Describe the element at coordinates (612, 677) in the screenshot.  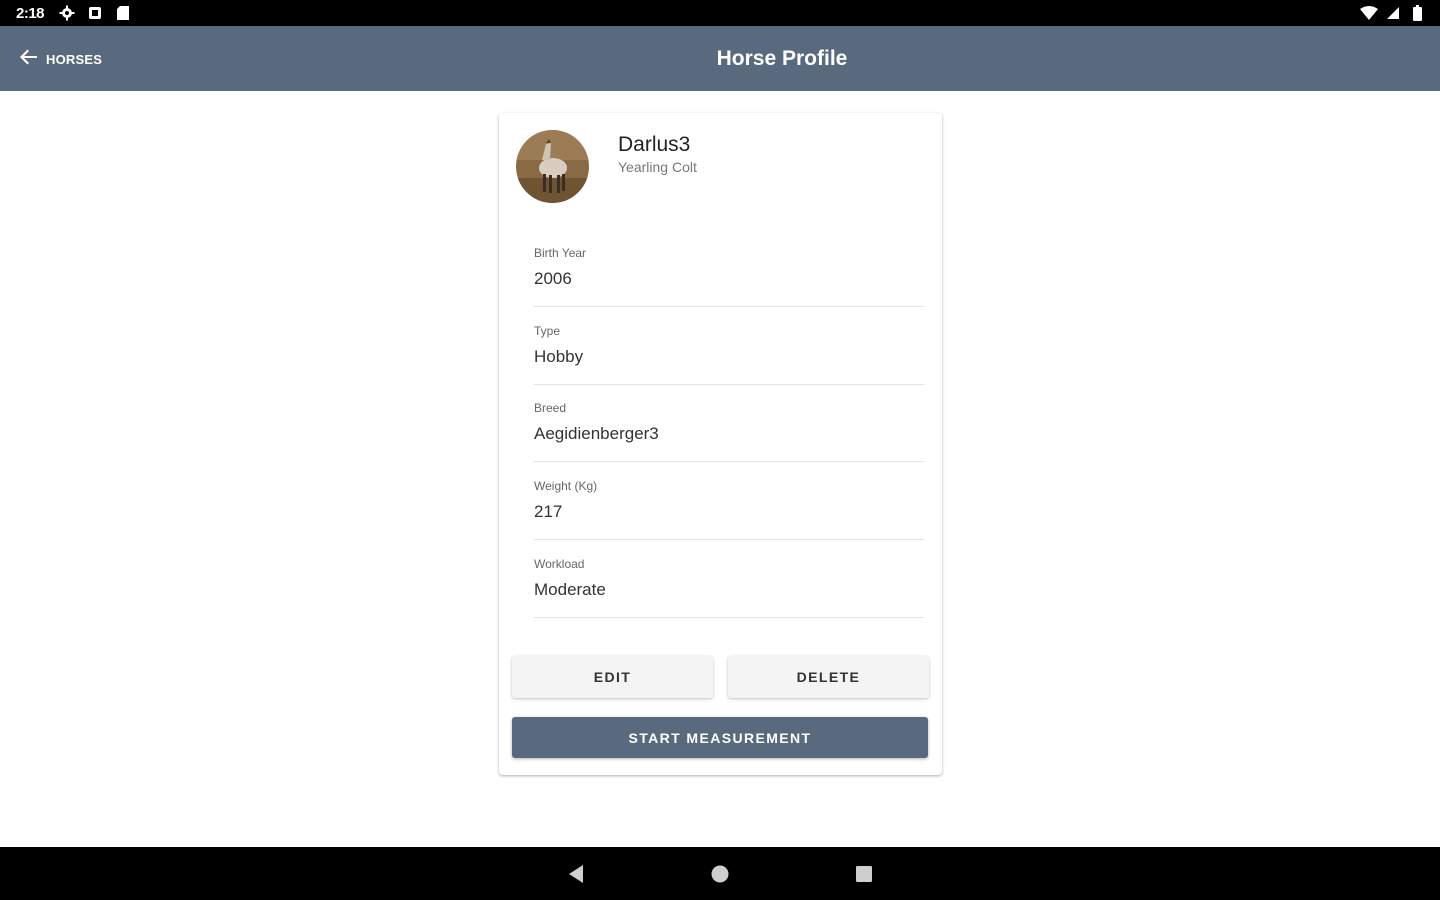
I see `edit-button: EDIT` at that location.